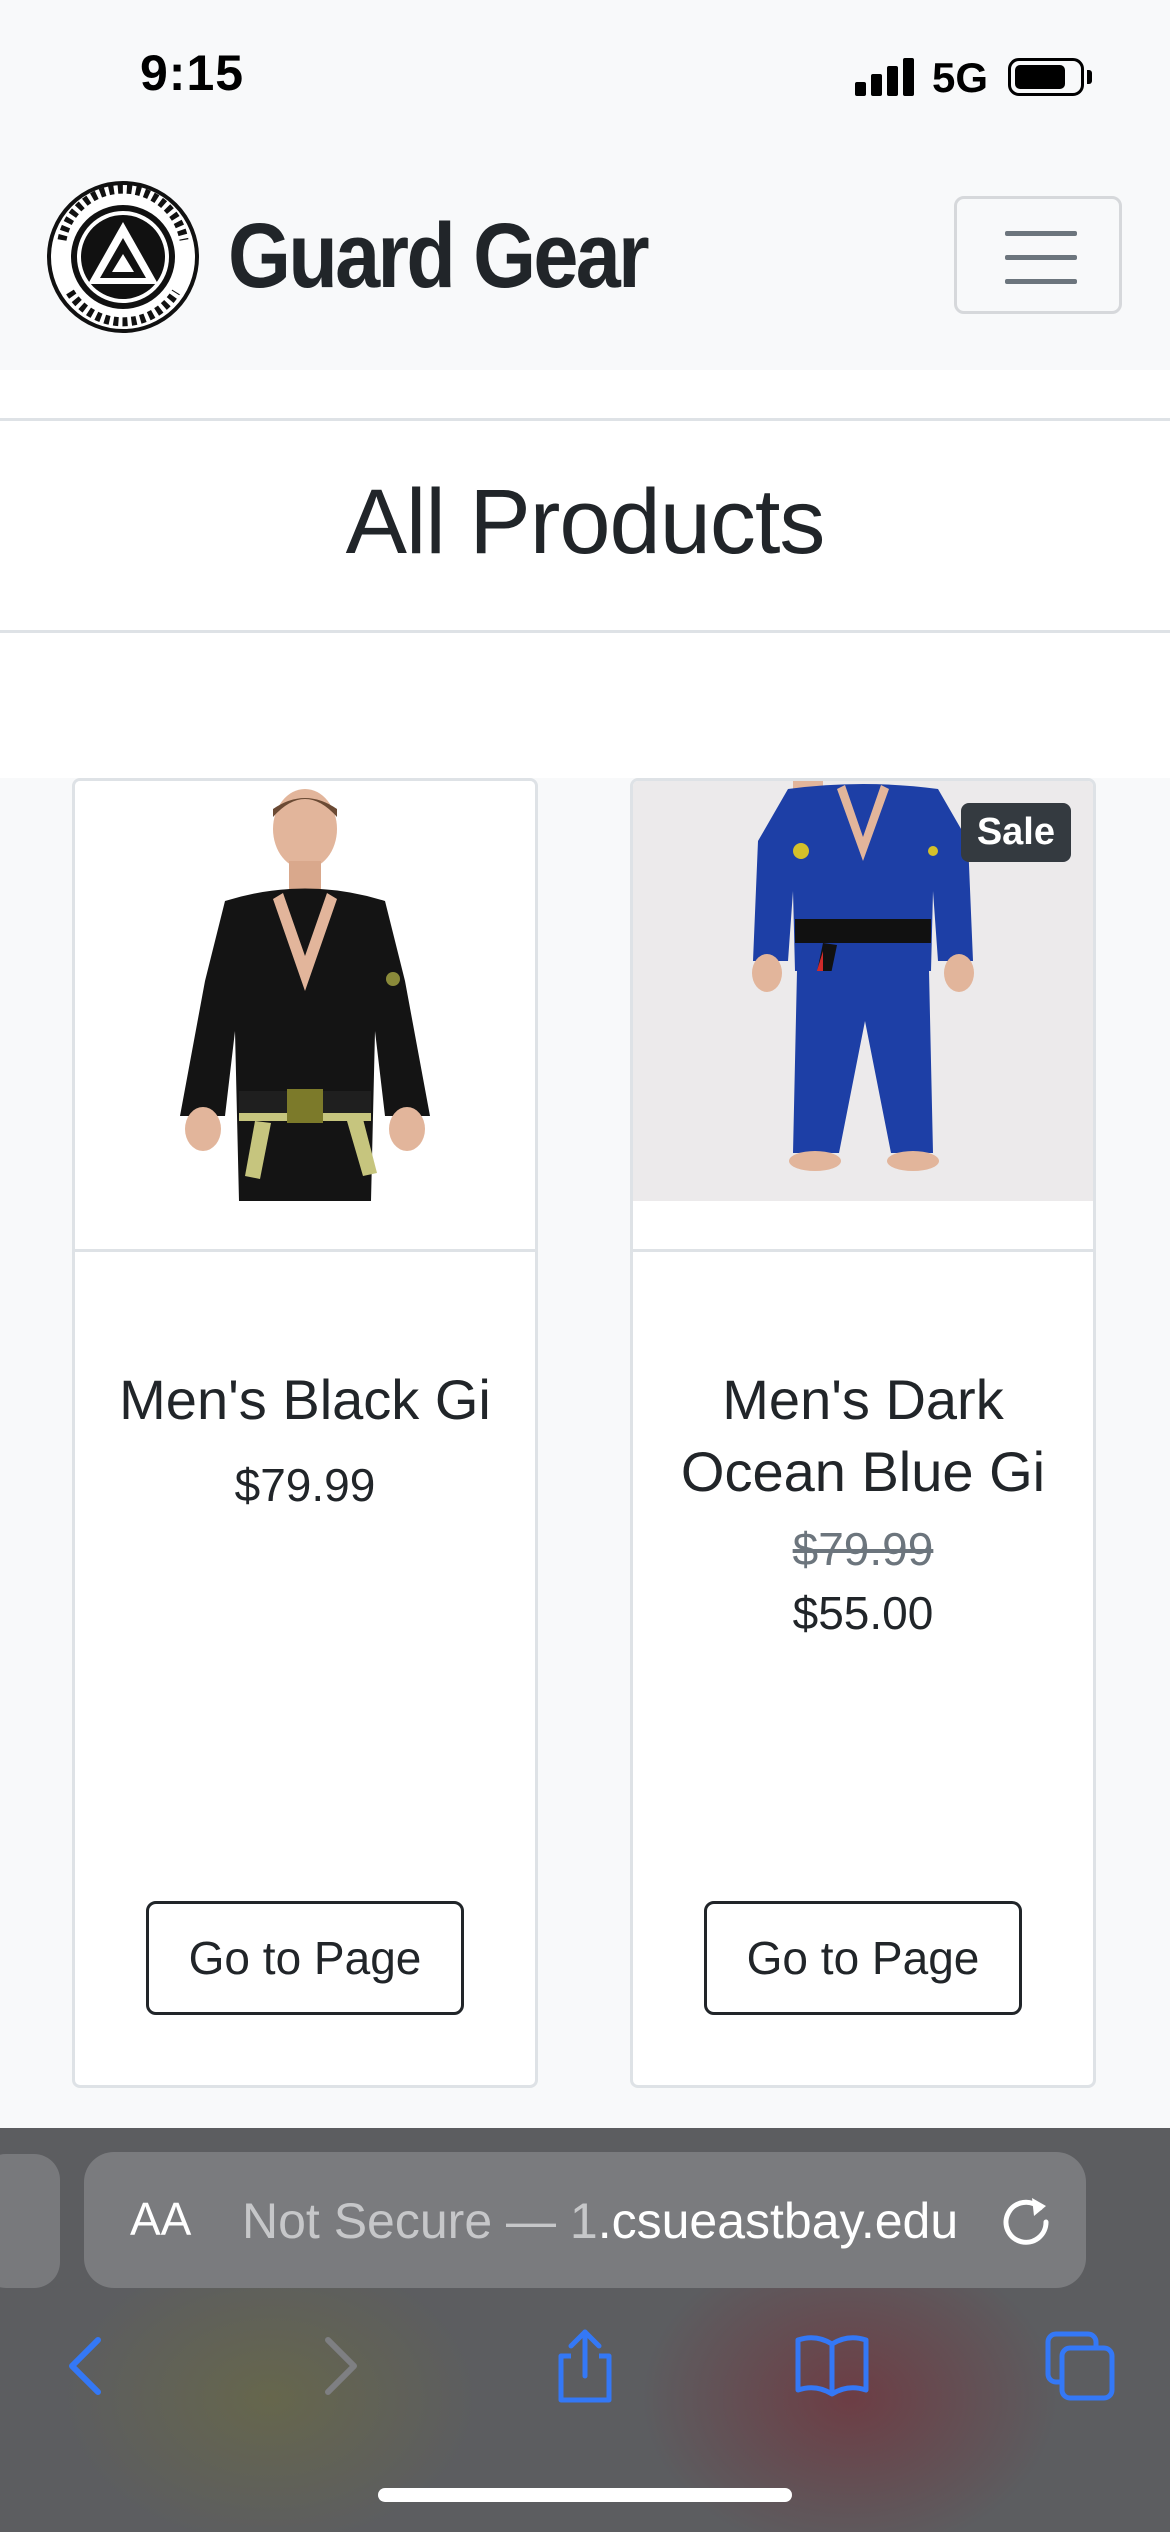 This screenshot has height=2532, width=1170. What do you see at coordinates (1041, 233) in the screenshot?
I see `hamburger-icon` at bounding box center [1041, 233].